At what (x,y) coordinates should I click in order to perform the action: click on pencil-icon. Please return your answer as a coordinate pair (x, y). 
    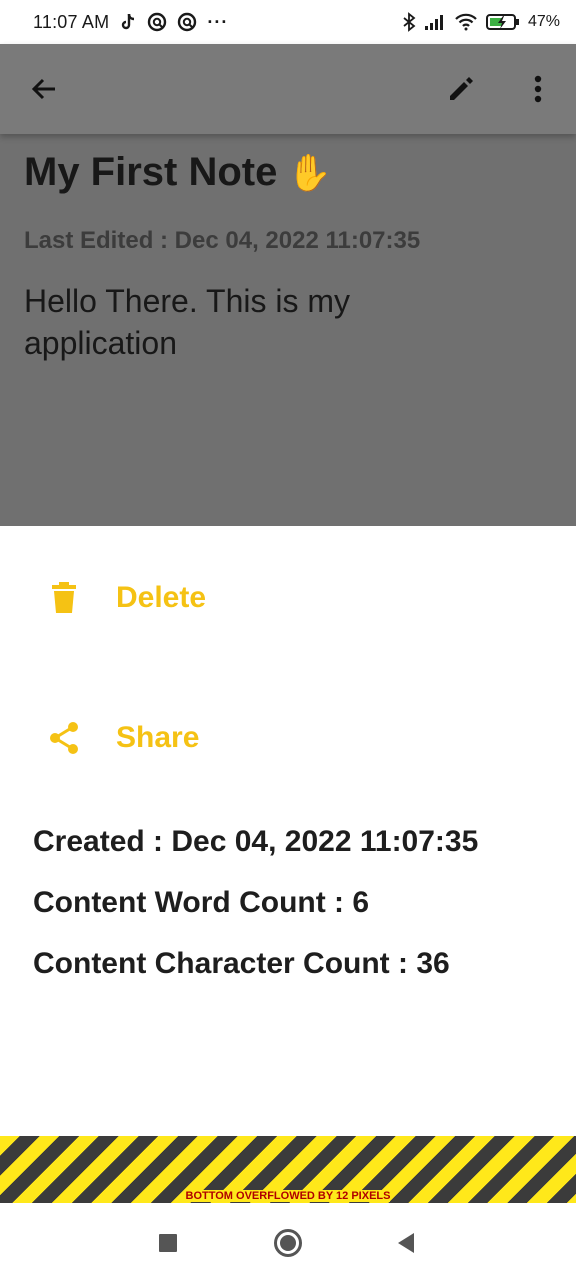
    Looking at the image, I should click on (461, 88).